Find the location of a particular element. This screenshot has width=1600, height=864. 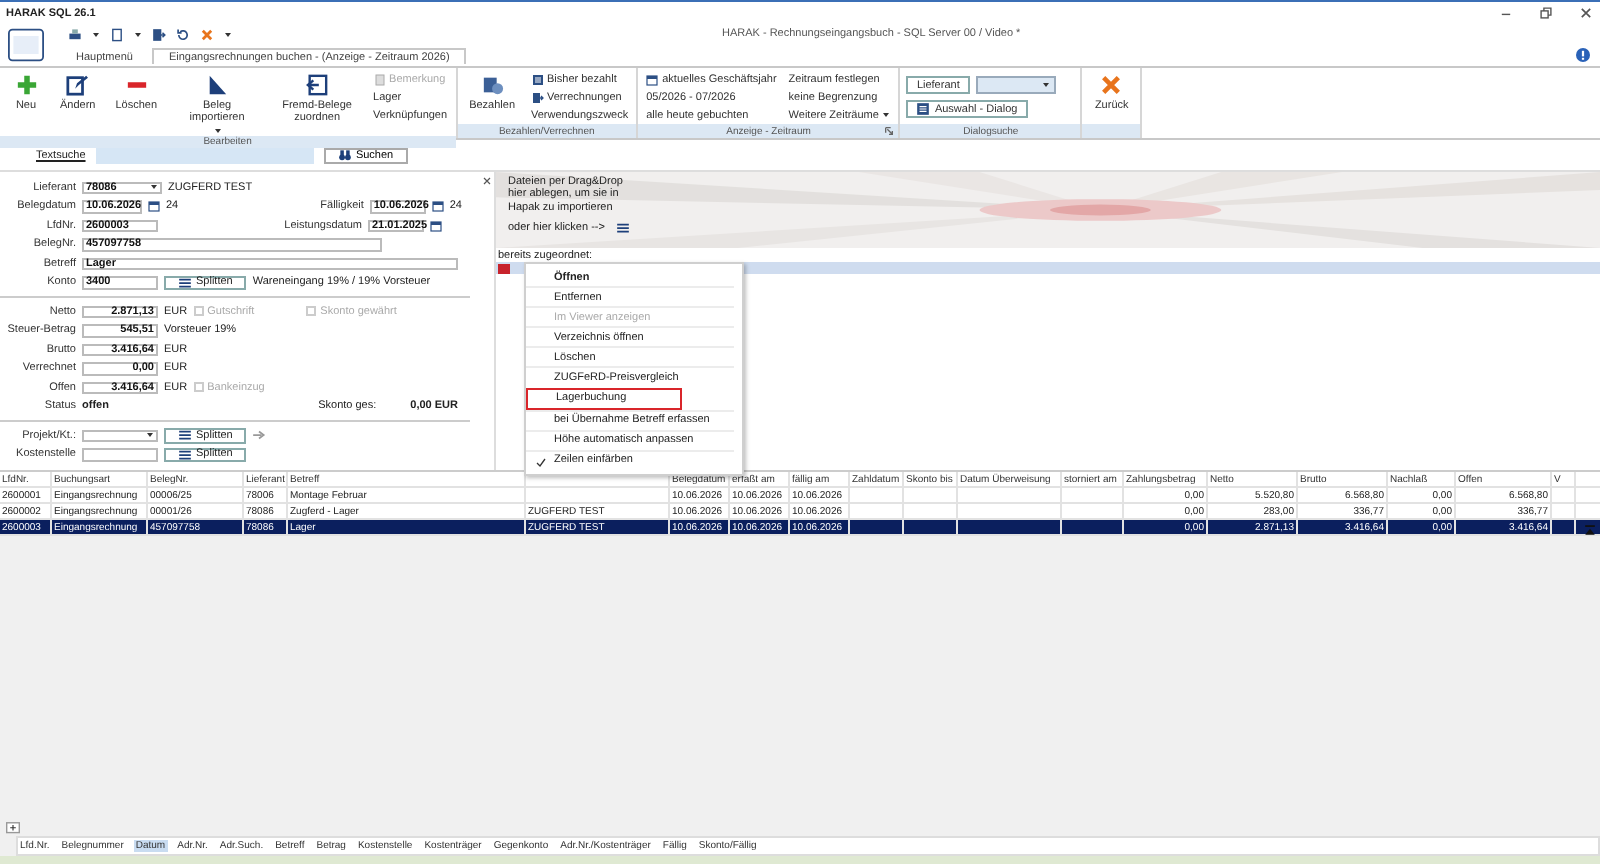

dropdown-field is located at coordinates (1015, 85).